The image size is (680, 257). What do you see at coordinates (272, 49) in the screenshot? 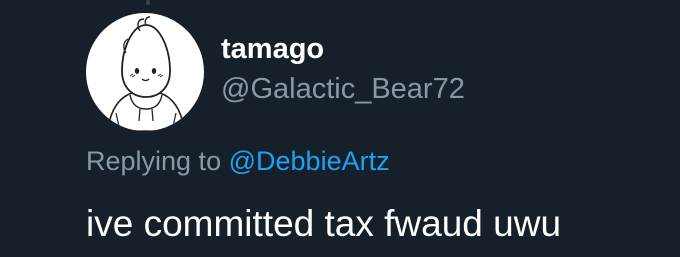
I see `author-display-name: tamago` at bounding box center [272, 49].